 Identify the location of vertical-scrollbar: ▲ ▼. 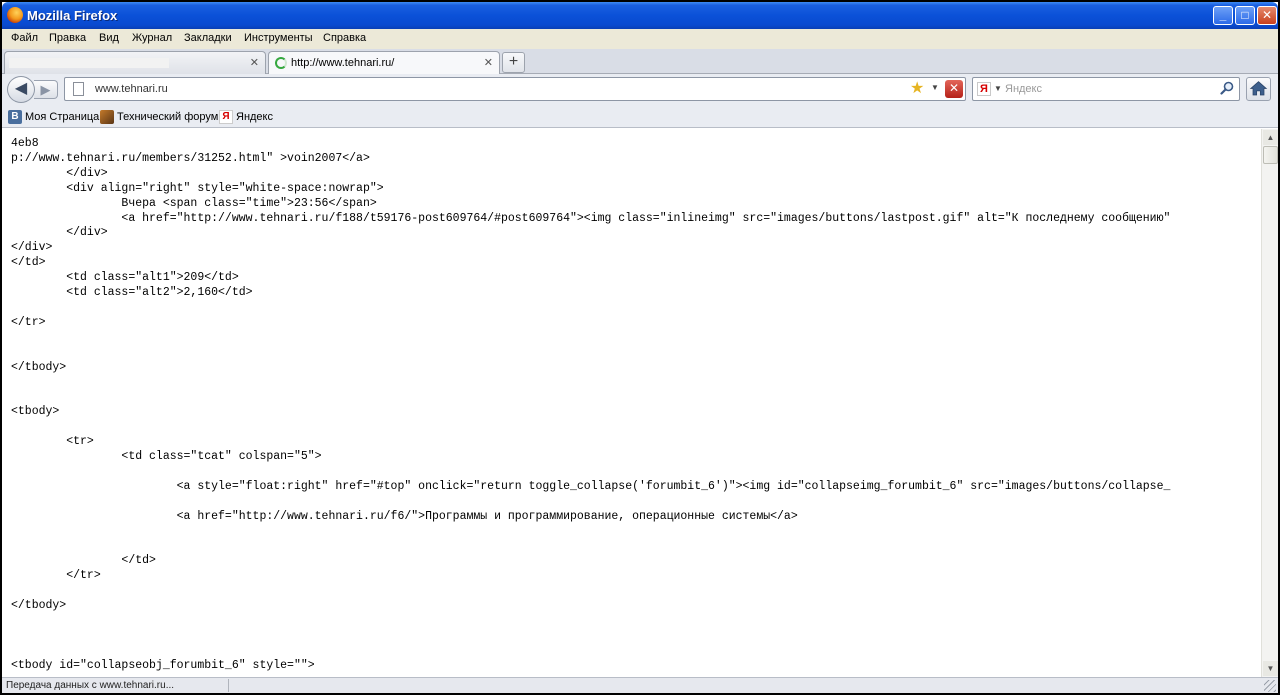
(1269, 403).